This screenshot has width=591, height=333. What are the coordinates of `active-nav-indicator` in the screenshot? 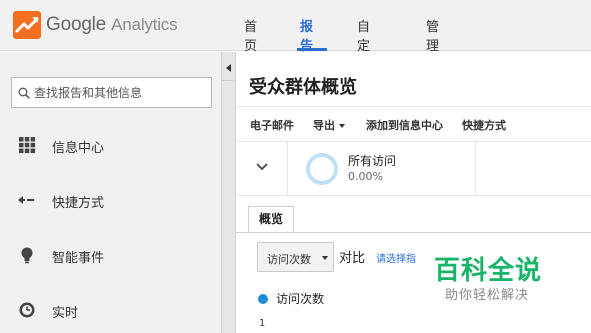 It's located at (312, 49).